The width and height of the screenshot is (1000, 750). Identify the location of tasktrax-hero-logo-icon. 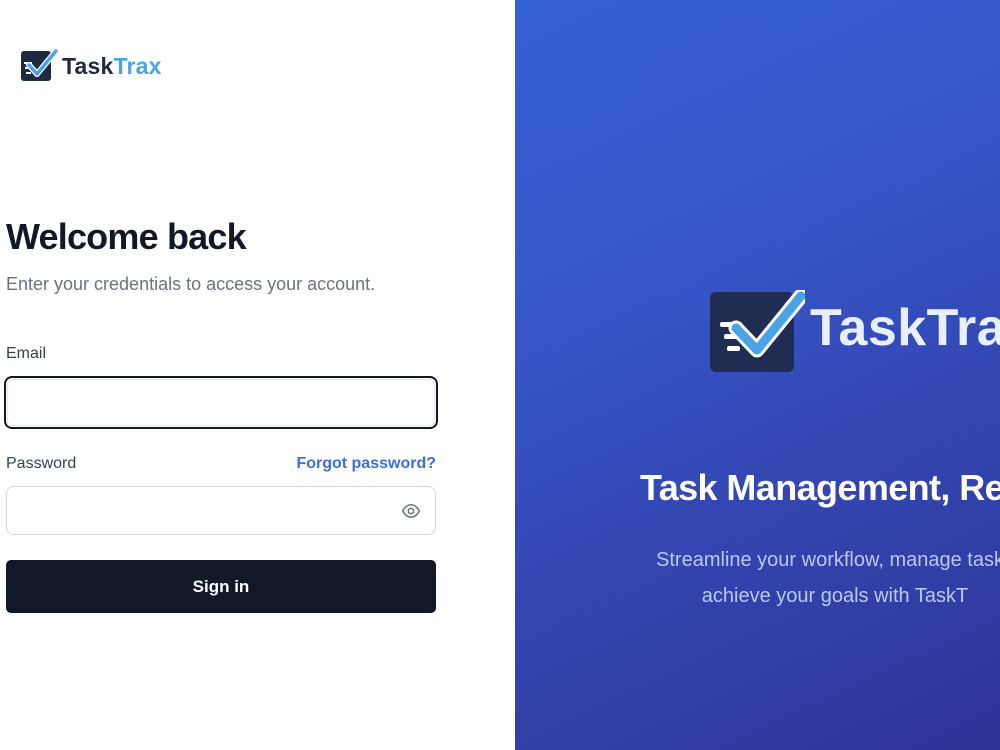
(757, 331).